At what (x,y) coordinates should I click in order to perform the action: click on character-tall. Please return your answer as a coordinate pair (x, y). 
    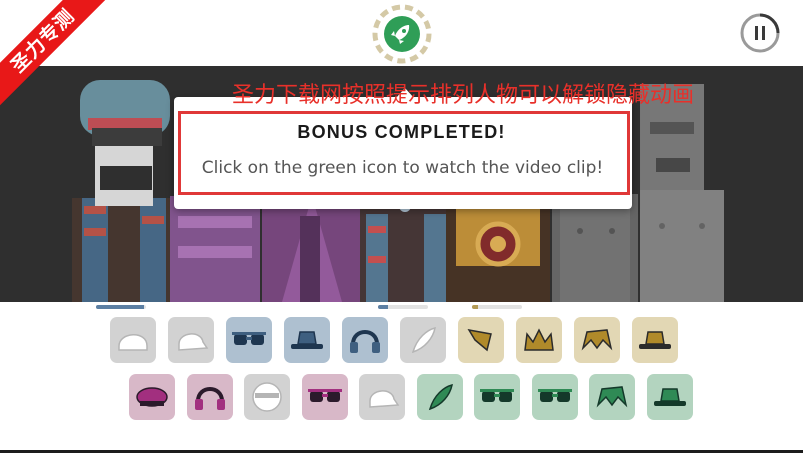
    Looking at the image, I should click on (682, 193).